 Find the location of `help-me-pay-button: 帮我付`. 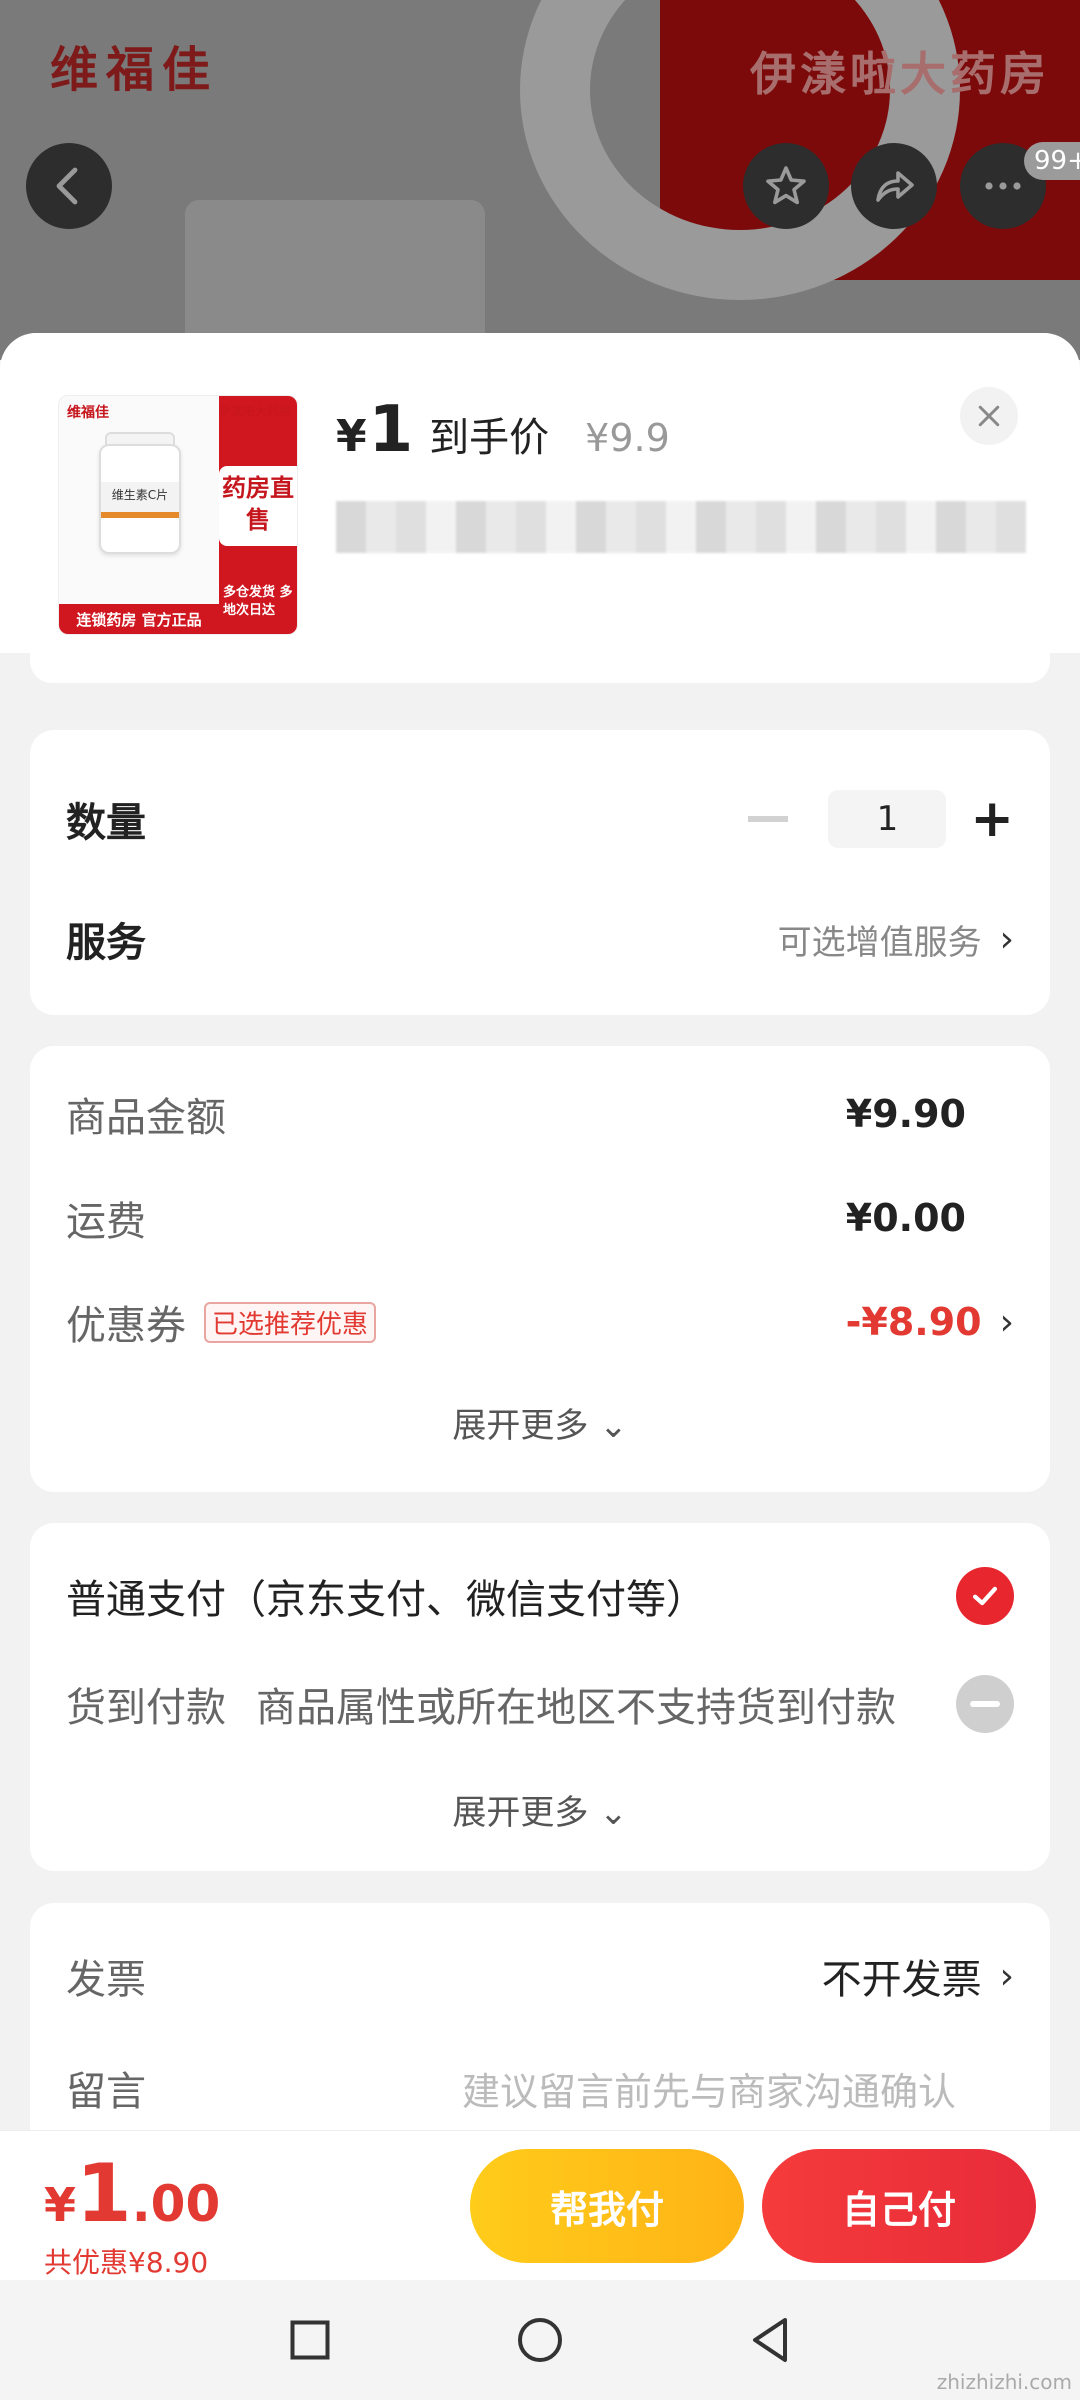

help-me-pay-button: 帮我付 is located at coordinates (607, 2206).